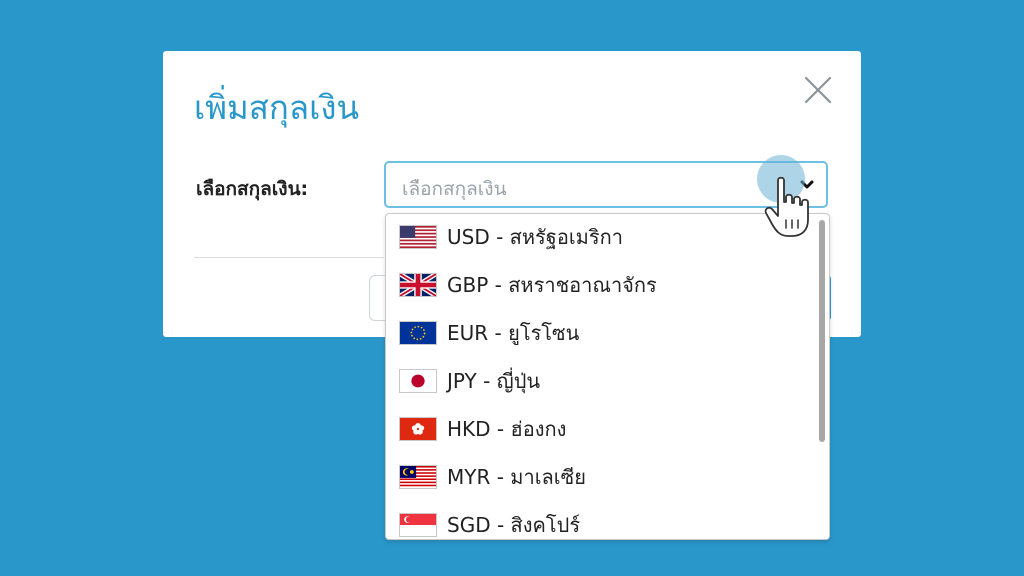  Describe the element at coordinates (277, 107) in the screenshot. I see `modal-title: เพิ่มสกุลเงิน` at that location.